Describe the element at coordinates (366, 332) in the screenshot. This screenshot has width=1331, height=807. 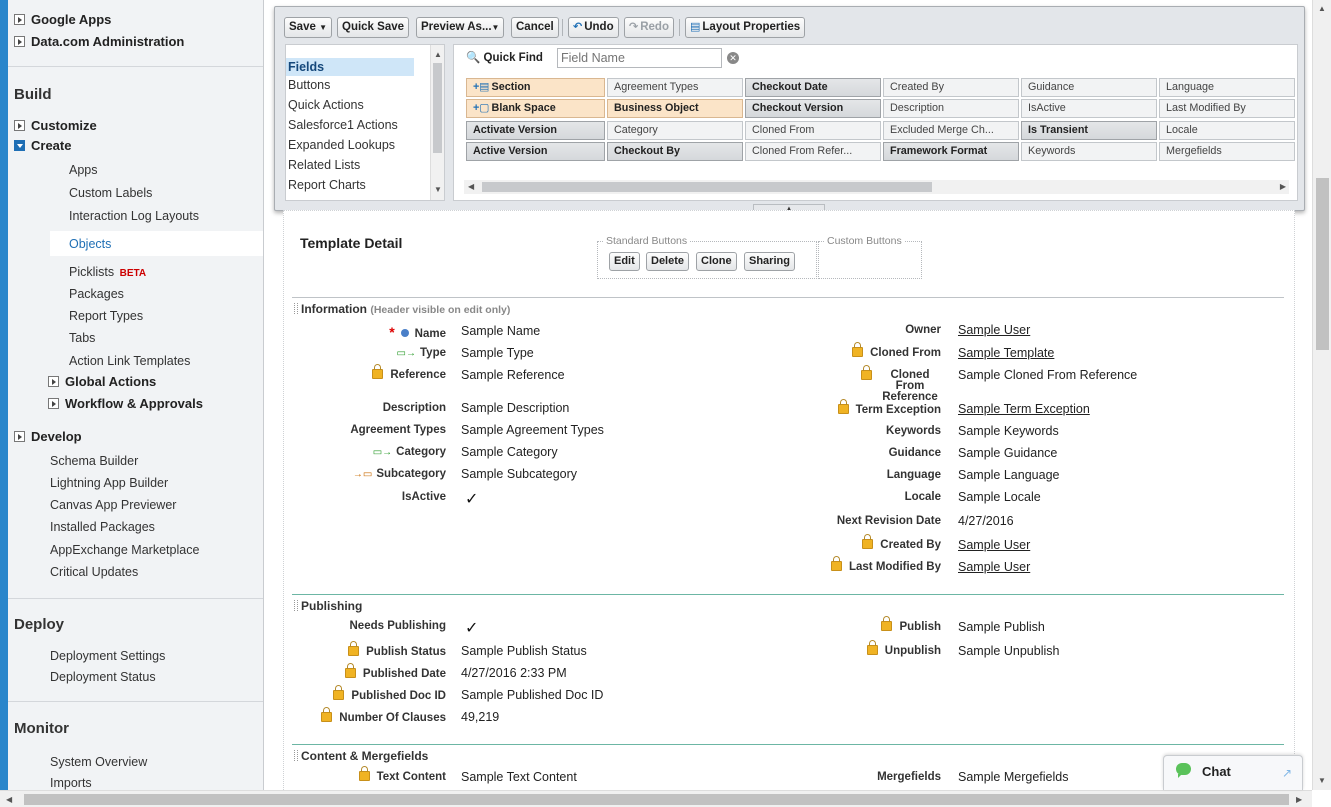
I see `field-label-name: * Name` at that location.